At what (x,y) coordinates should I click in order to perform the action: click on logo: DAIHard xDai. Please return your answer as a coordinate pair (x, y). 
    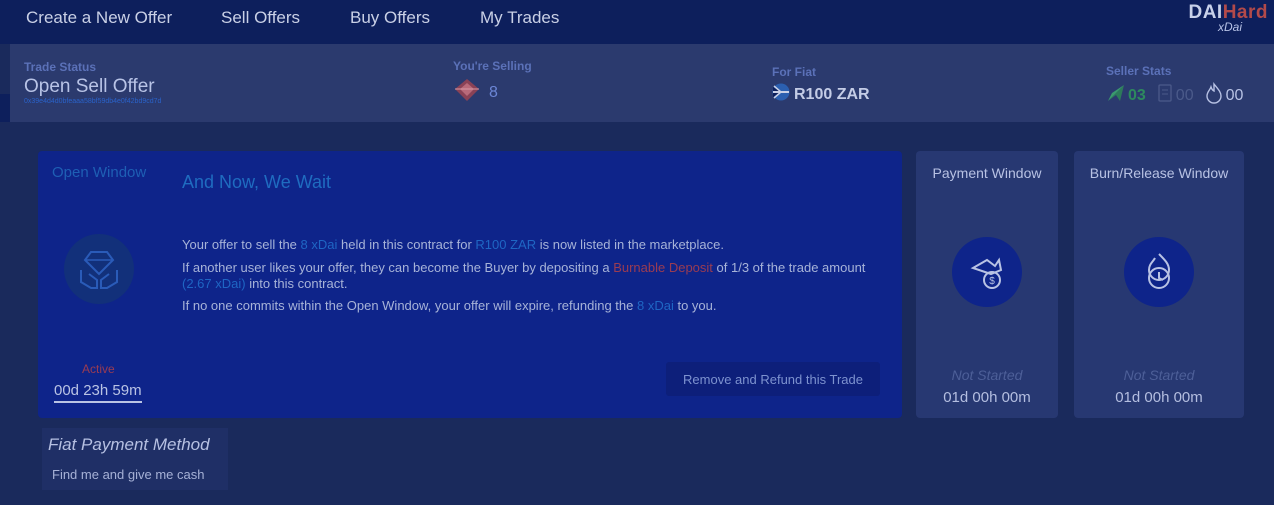
    Looking at the image, I should click on (1228, 18).